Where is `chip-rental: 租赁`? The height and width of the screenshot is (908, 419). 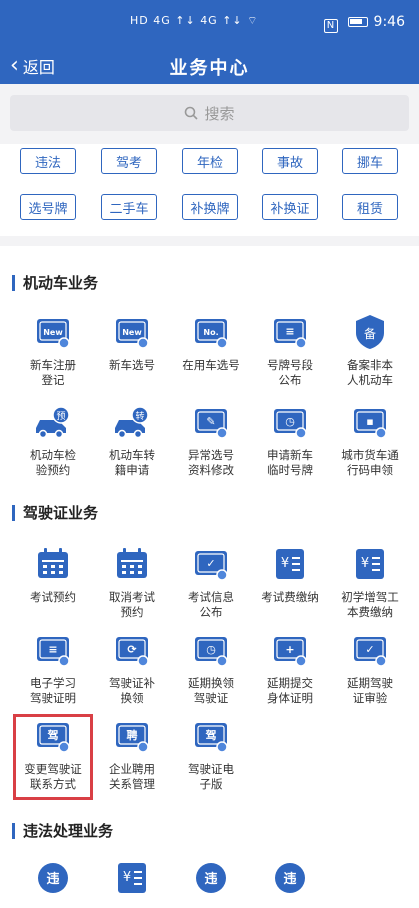
chip-rental: 租赁 is located at coordinates (370, 207).